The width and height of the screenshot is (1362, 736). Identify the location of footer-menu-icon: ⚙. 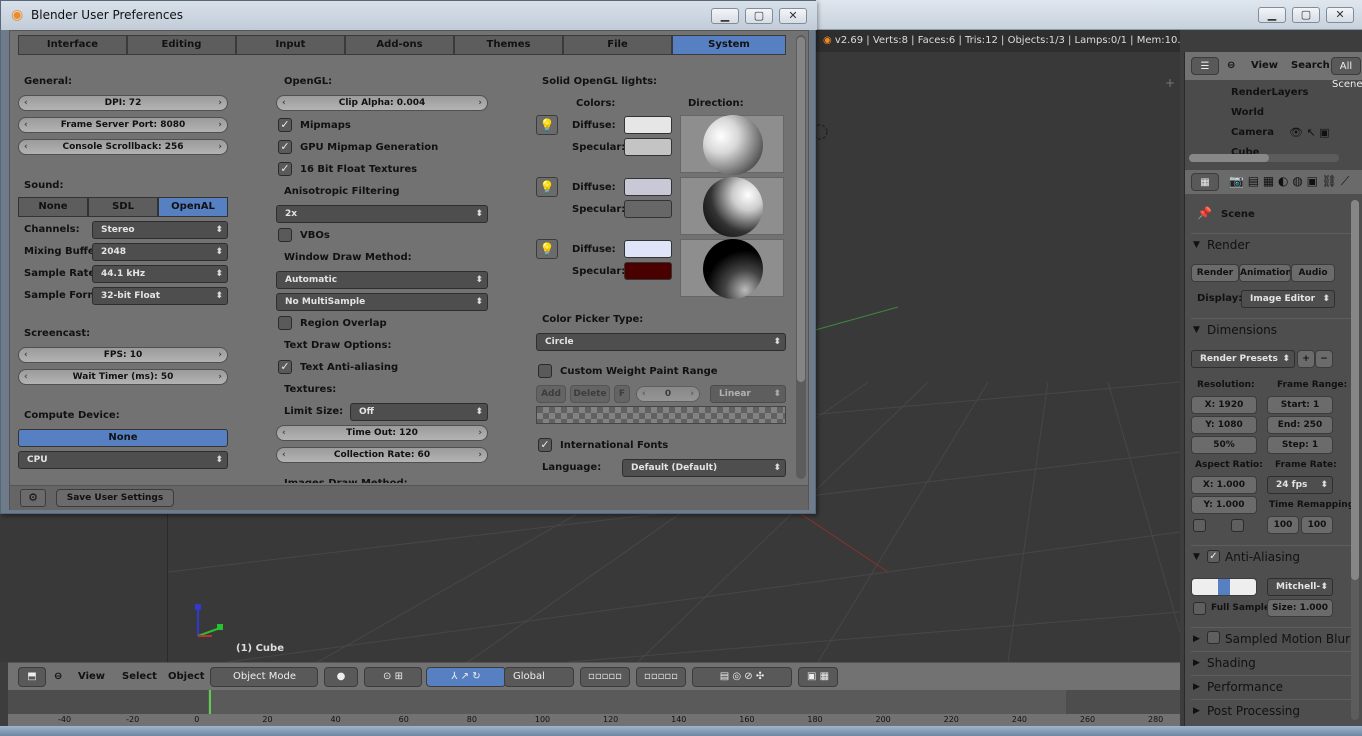
(33, 498).